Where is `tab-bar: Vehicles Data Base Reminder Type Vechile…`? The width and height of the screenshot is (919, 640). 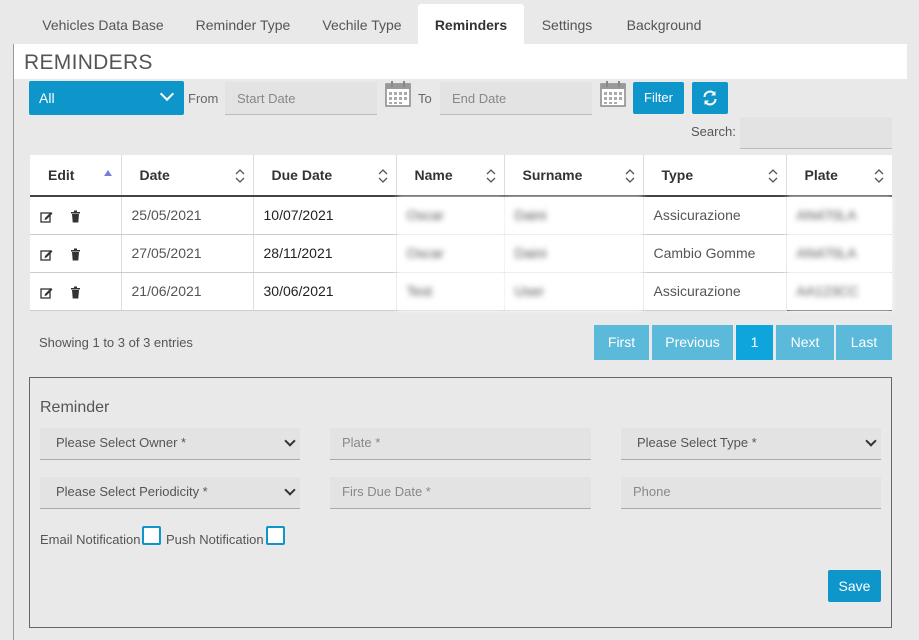 tab-bar: Vehicles Data Base Reminder Type Vechile… is located at coordinates (459, 22).